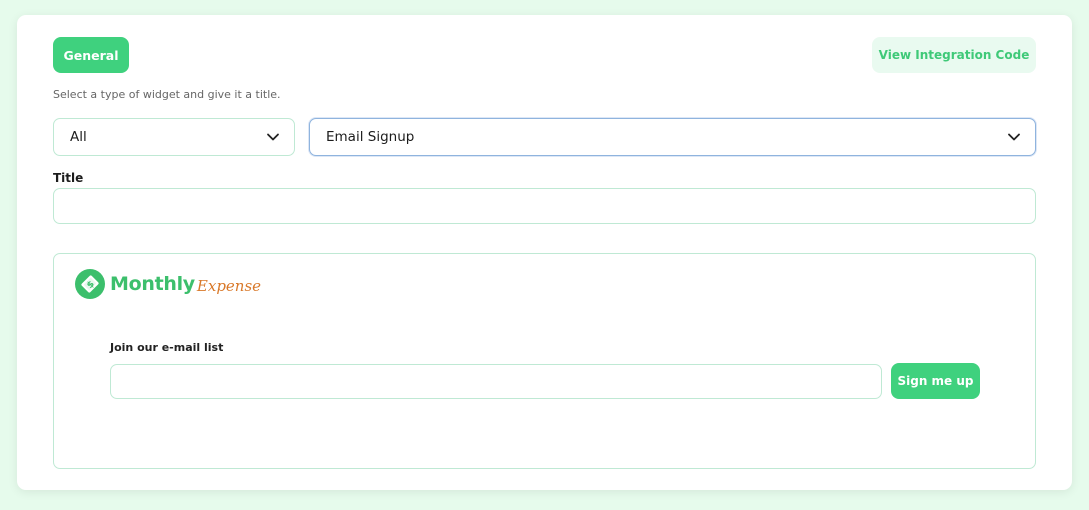 This screenshot has height=510, width=1089. Describe the element at coordinates (229, 286) in the screenshot. I see `logo-text-script: Expense` at that location.